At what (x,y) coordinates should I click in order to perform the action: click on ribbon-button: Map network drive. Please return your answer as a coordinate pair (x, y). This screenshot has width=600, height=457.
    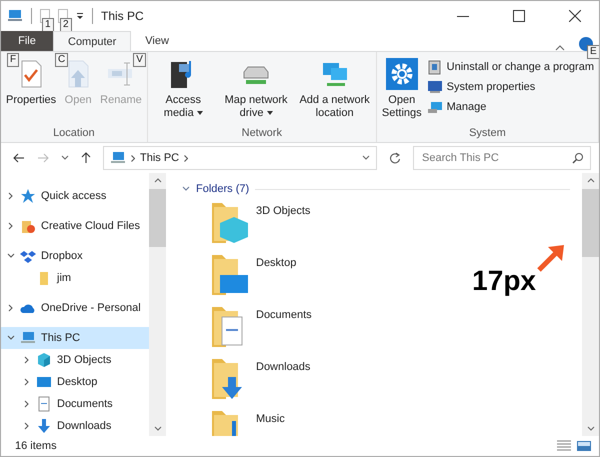
    Looking at the image, I should click on (256, 91).